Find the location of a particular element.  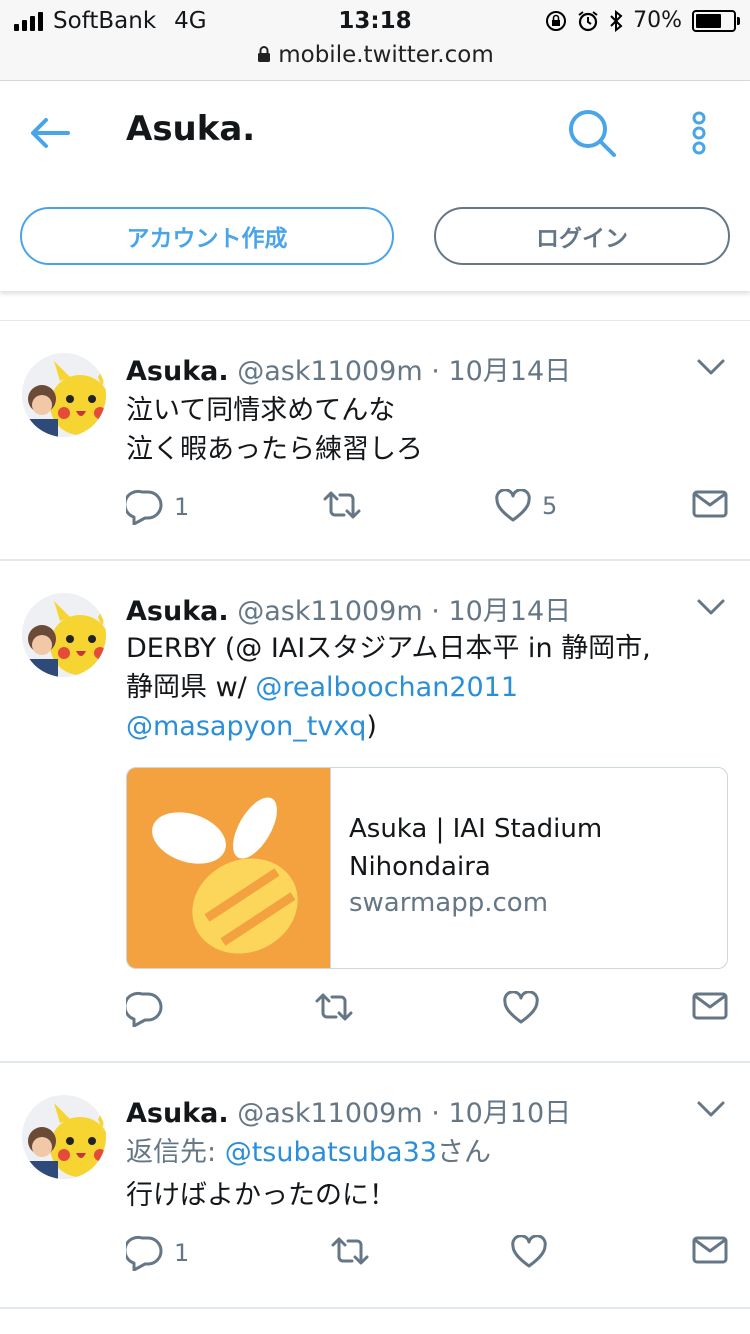

tweet-header: Asuka. @ask11009m · 10月10日 is located at coordinates (348, 1110).